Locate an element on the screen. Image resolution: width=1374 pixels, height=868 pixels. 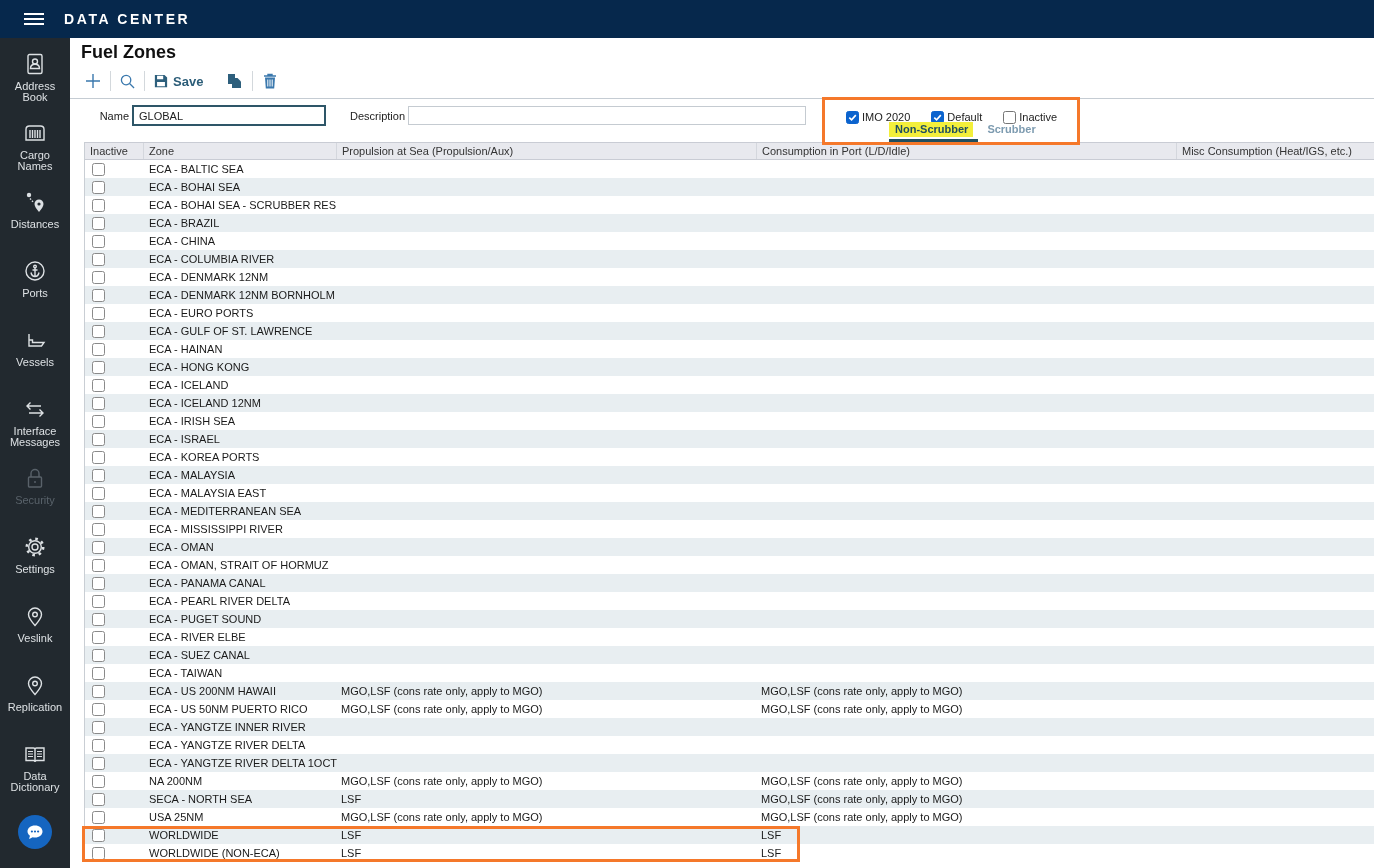
description-field is located at coordinates (607, 115).